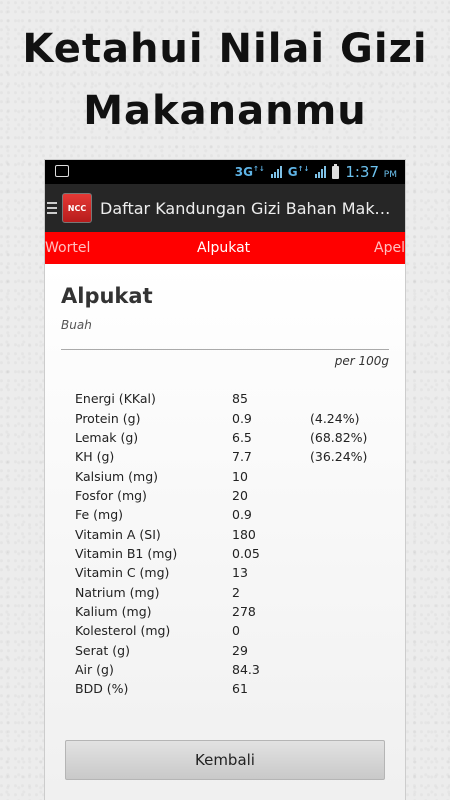 This screenshot has height=800, width=450. What do you see at coordinates (225, 349) in the screenshot?
I see `divider` at bounding box center [225, 349].